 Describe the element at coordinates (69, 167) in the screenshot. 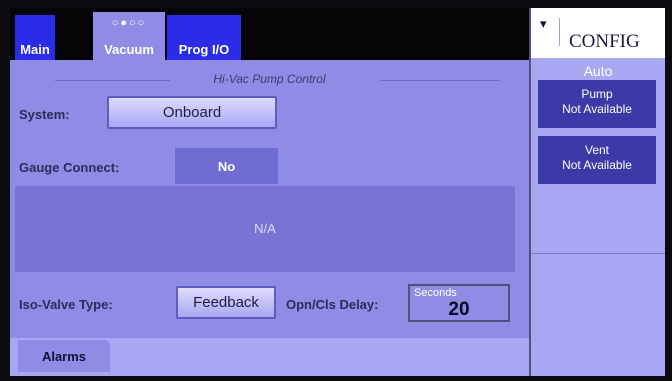

I see `gauge-connect-label: Gauge Connect:` at that location.